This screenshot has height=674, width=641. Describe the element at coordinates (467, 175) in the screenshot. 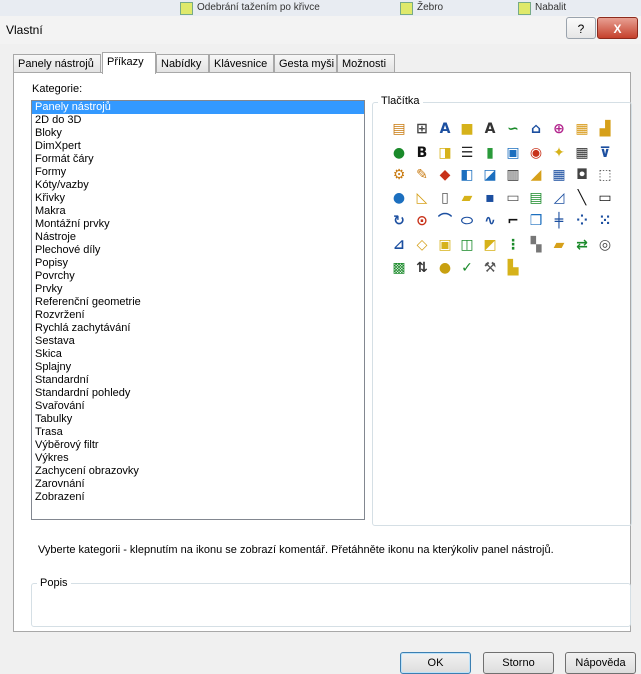

I see `mirror-icon: ◧` at that location.